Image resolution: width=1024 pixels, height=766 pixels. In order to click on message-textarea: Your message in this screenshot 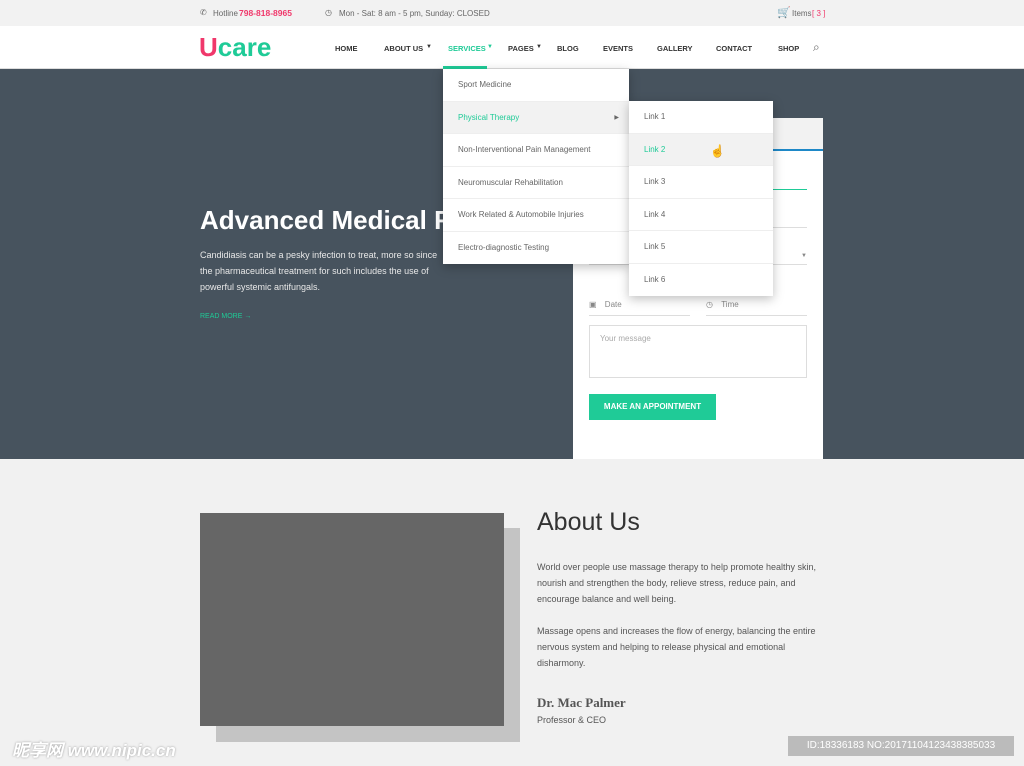, I will do `click(698, 351)`.